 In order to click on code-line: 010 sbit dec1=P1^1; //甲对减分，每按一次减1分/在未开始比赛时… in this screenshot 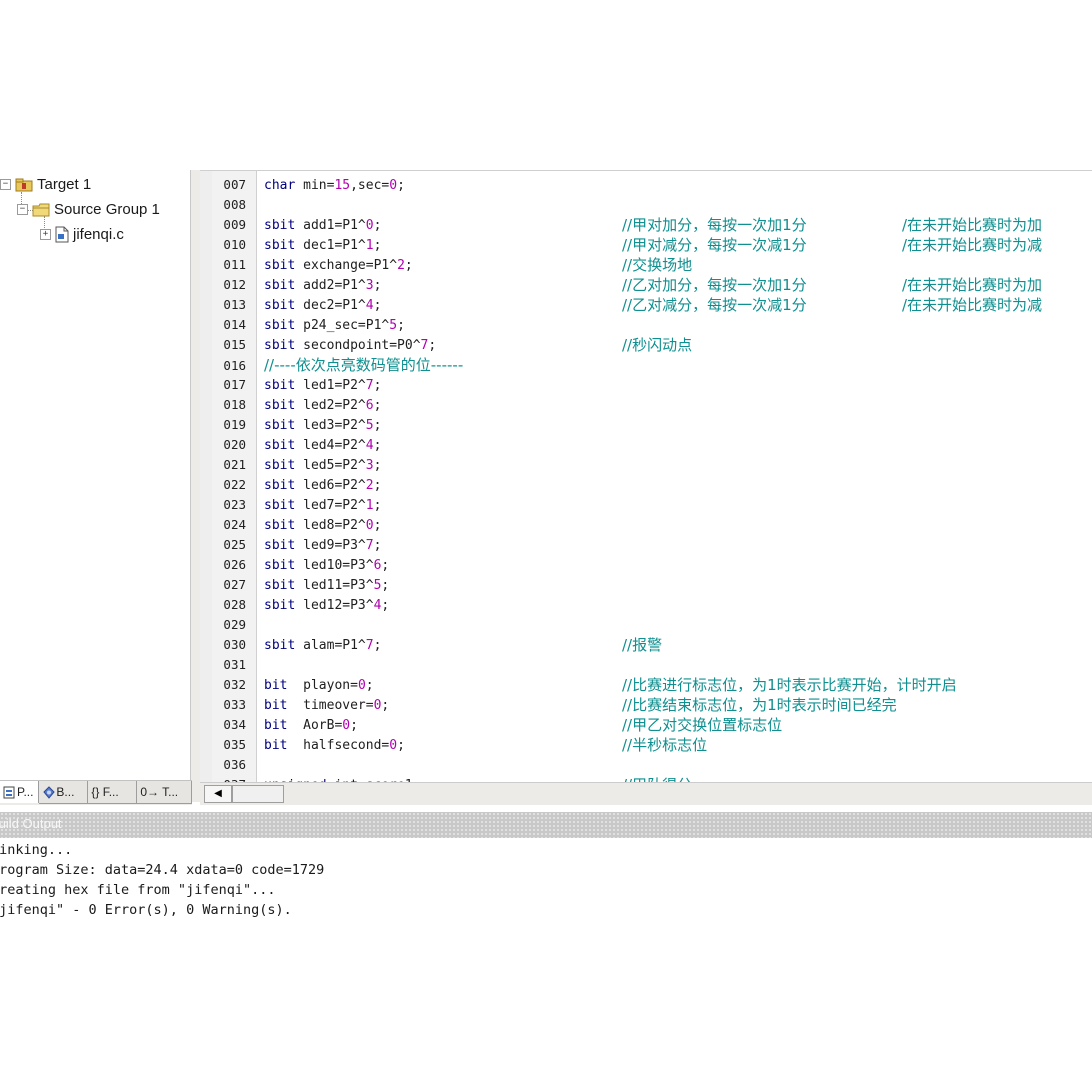, I will do `click(652, 245)`.